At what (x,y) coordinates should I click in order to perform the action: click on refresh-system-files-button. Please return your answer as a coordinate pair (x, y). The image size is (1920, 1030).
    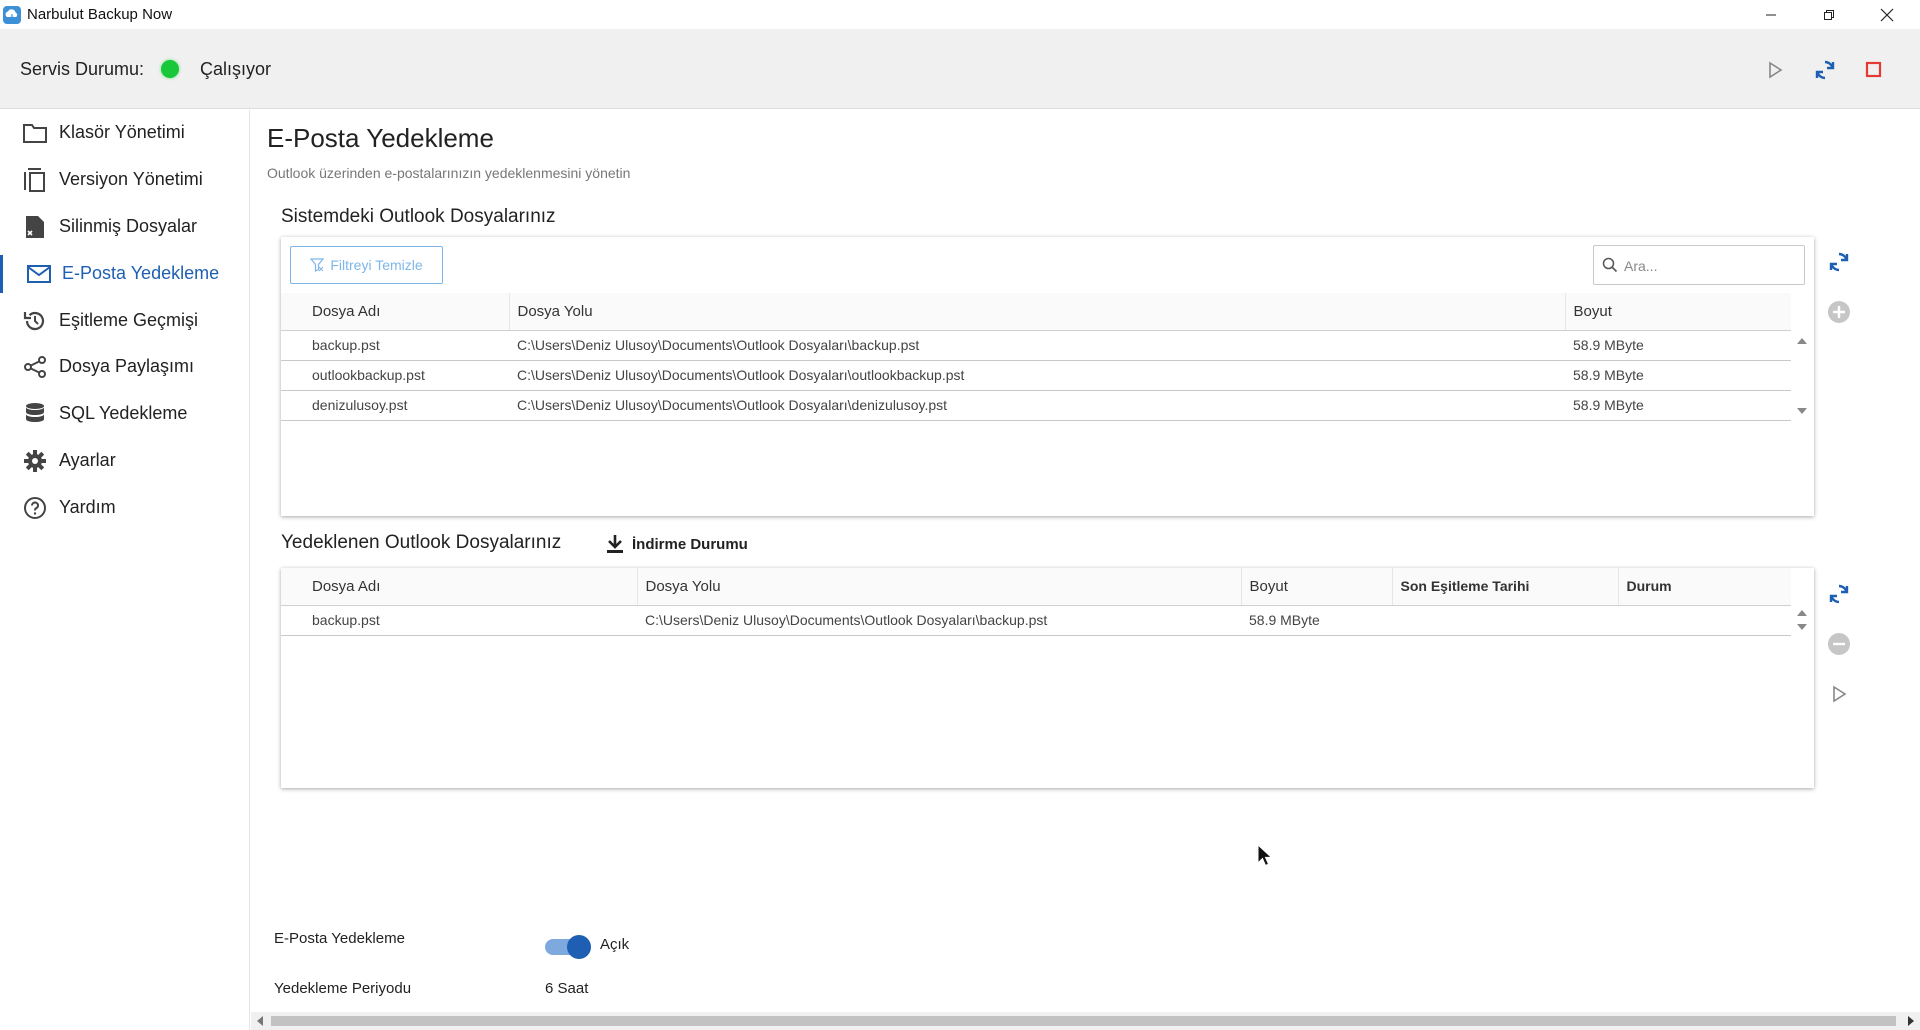
    Looking at the image, I should click on (1839, 262).